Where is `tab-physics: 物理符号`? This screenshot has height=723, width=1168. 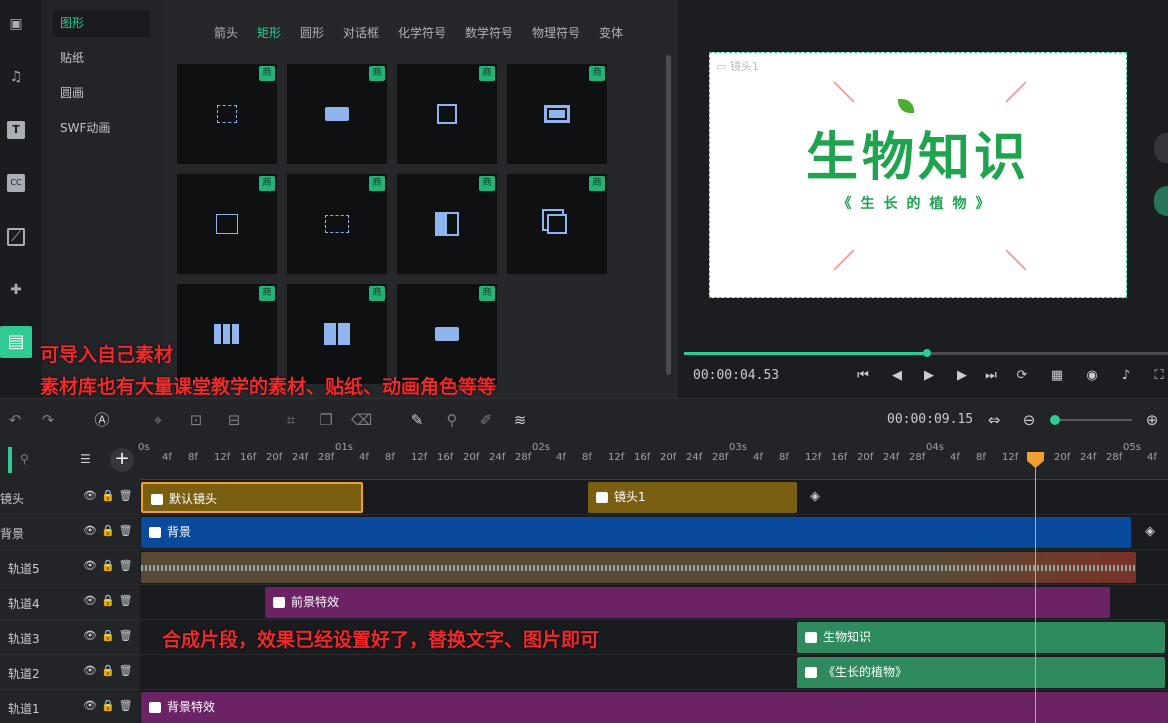
tab-physics: 物理符号 is located at coordinates (556, 32).